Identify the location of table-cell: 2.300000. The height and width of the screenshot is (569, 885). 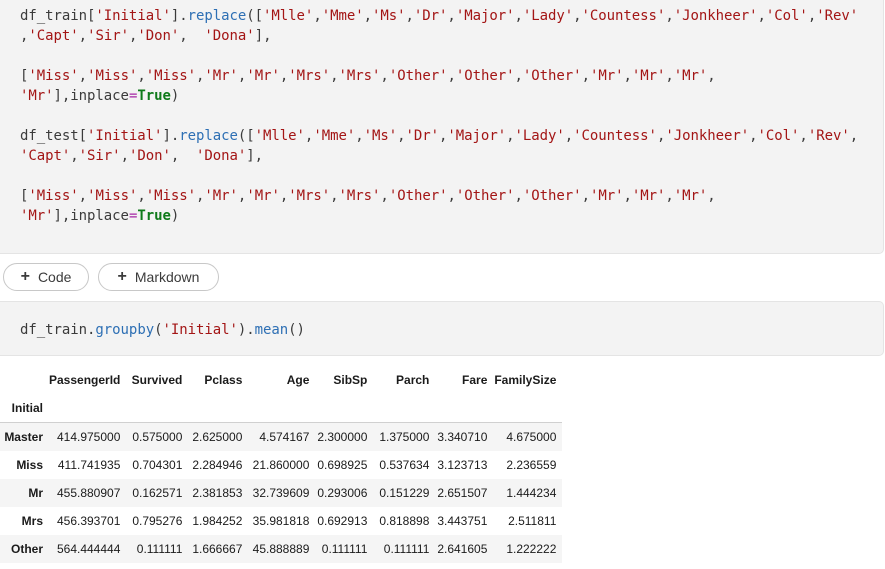
(342, 437).